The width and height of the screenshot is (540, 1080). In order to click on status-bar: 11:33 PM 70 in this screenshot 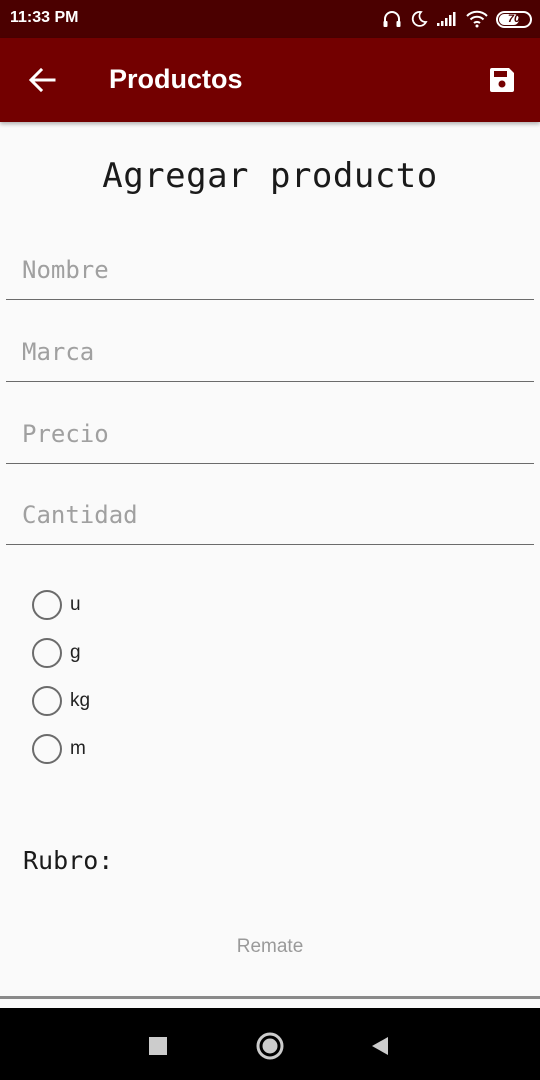, I will do `click(270, 19)`.